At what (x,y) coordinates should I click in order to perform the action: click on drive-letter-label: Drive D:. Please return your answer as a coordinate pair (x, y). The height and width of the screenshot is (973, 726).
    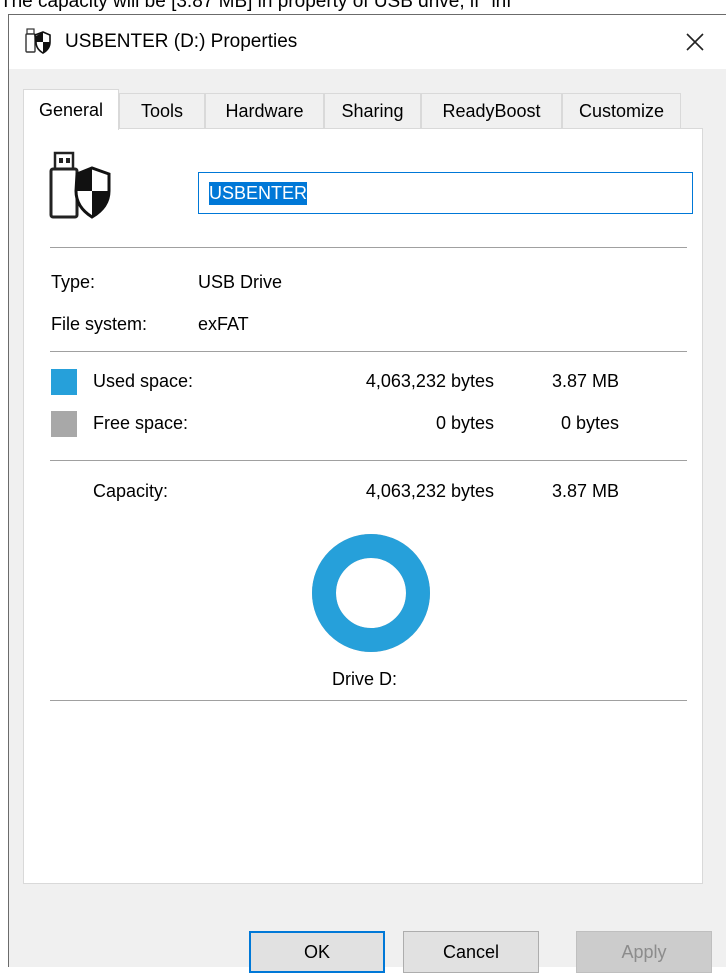
    Looking at the image, I should click on (365, 679).